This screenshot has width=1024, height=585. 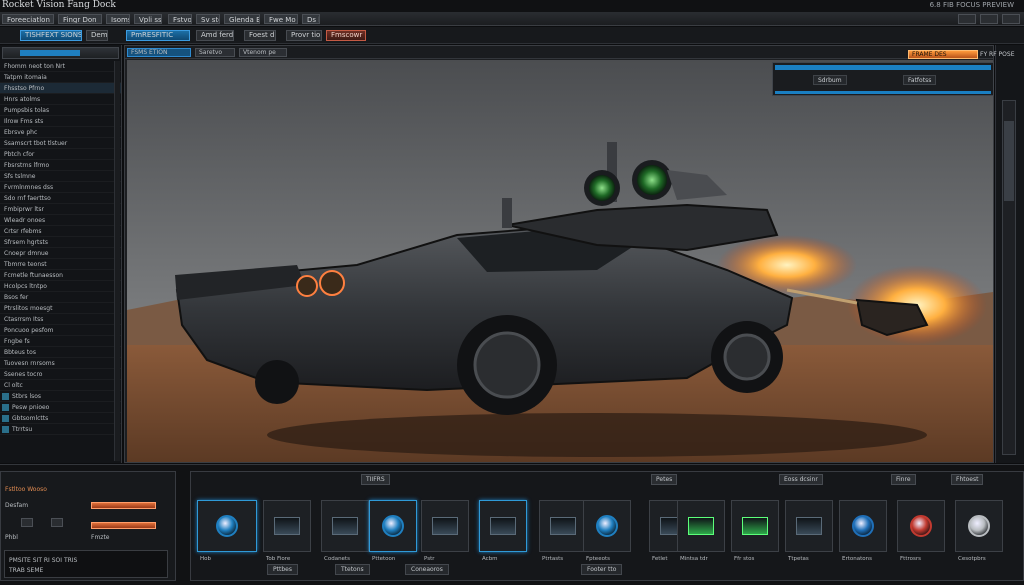 I want to click on asset-footer-button-1: Pttbes, so click(x=282, y=569).